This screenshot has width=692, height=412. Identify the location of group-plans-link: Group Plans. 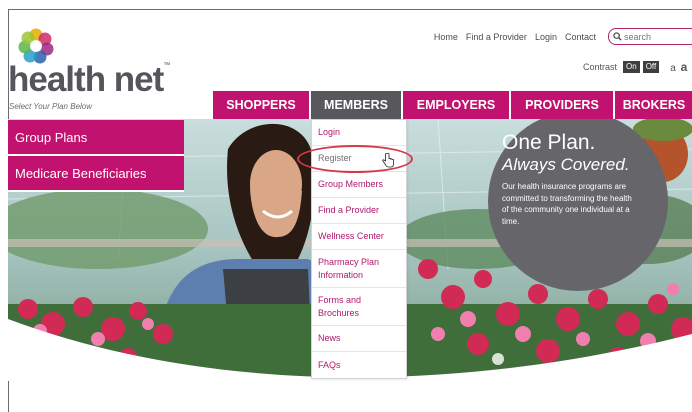
(96, 138).